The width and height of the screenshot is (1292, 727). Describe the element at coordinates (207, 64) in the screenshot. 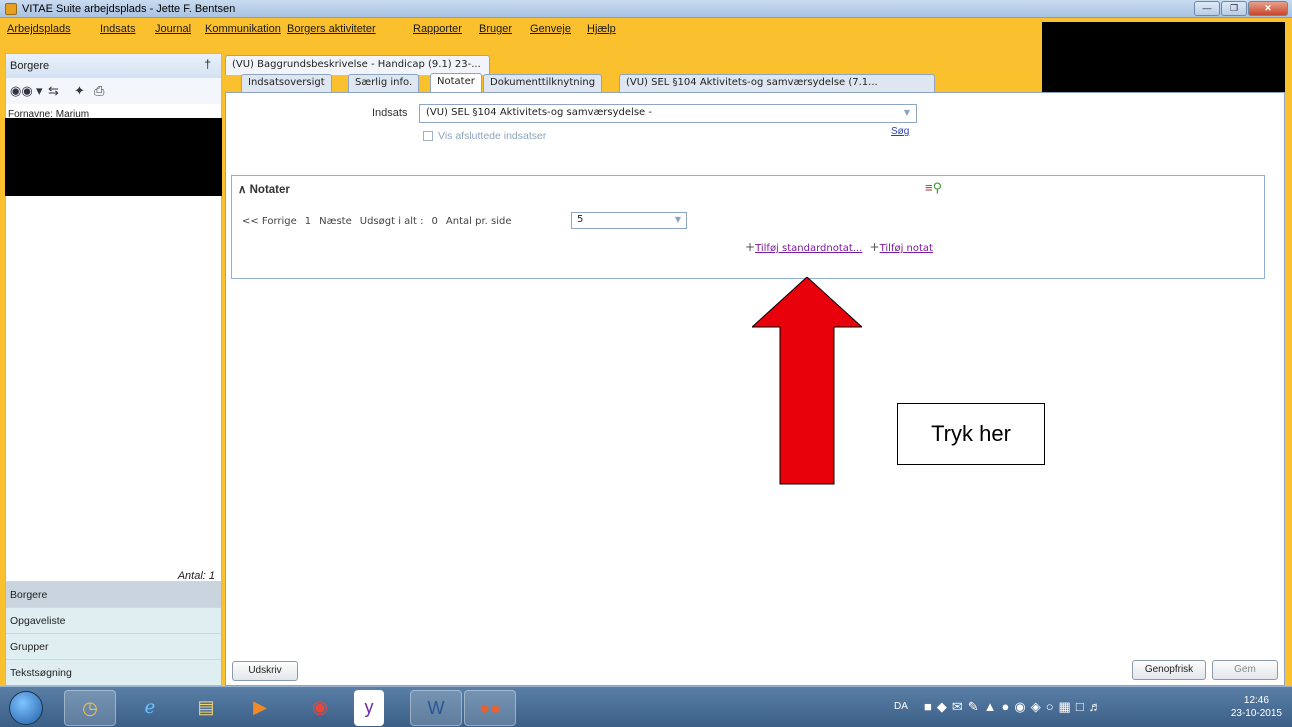

I see `pin-icon: †` at that location.